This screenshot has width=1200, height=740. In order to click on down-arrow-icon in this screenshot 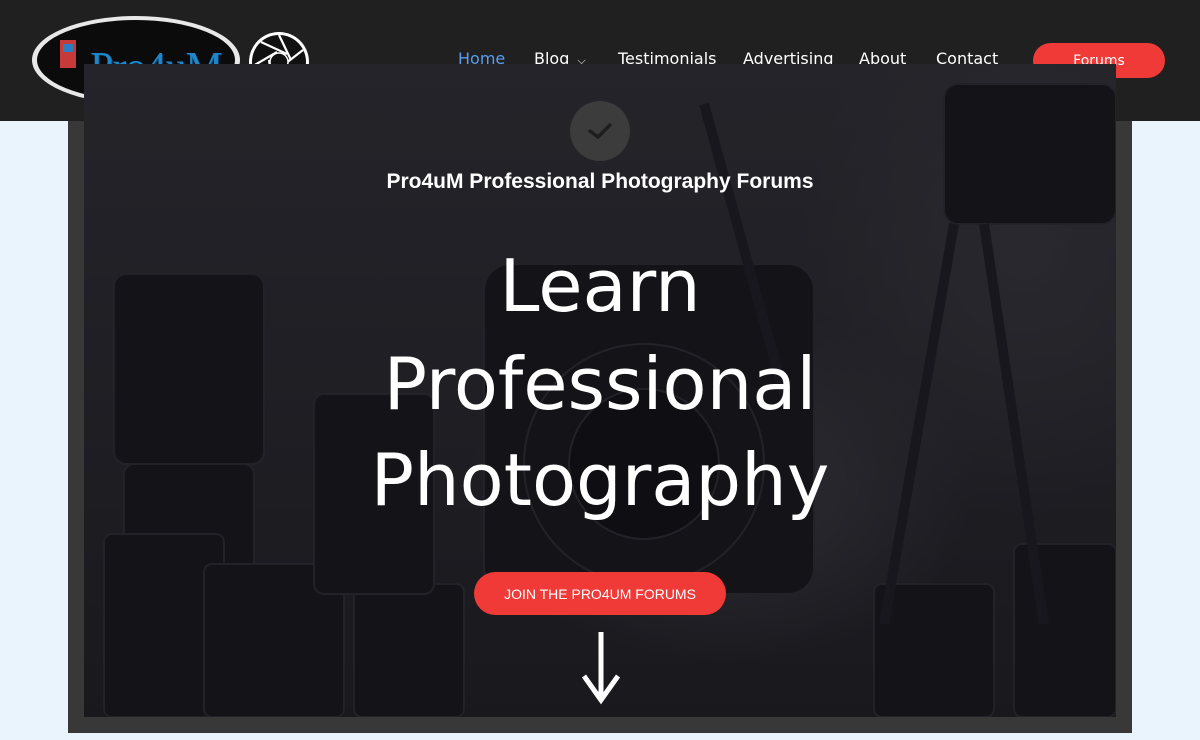, I will do `click(601, 668)`.